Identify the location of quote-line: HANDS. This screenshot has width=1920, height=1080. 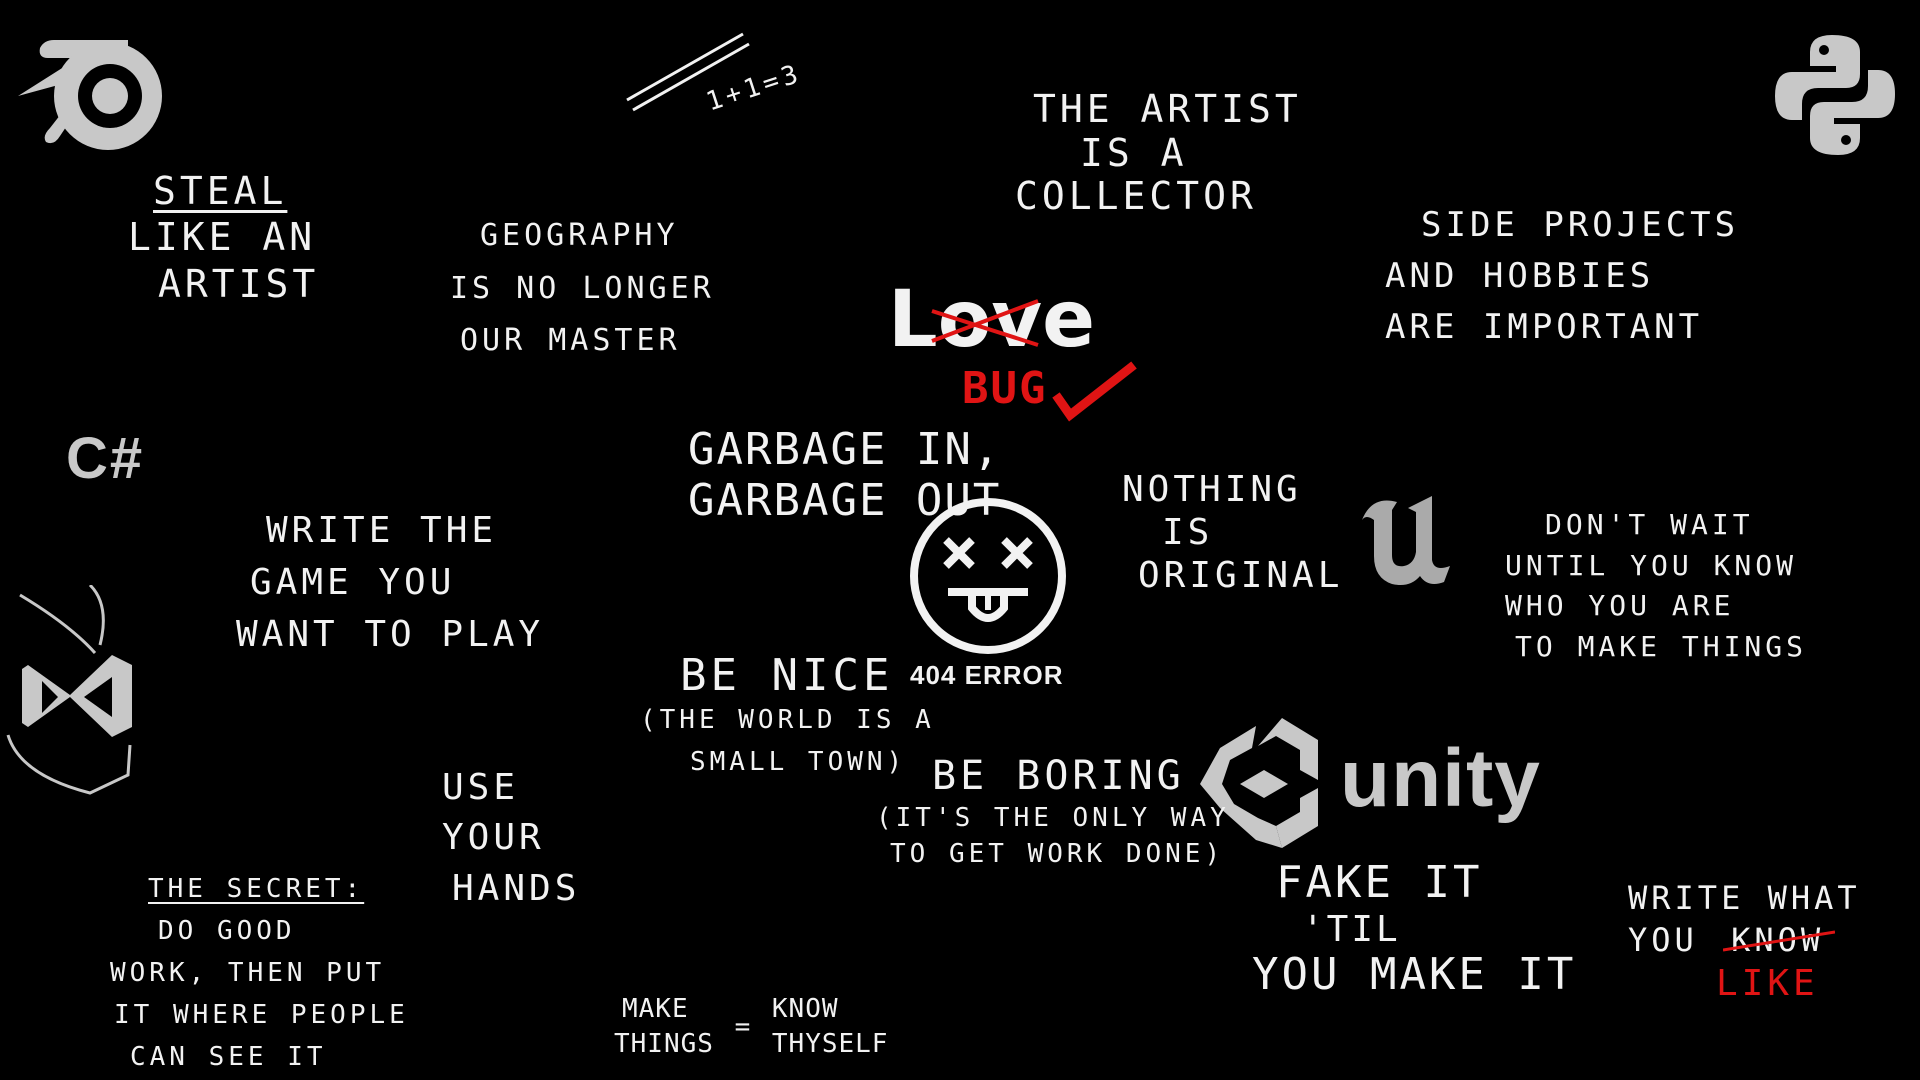
(516, 888).